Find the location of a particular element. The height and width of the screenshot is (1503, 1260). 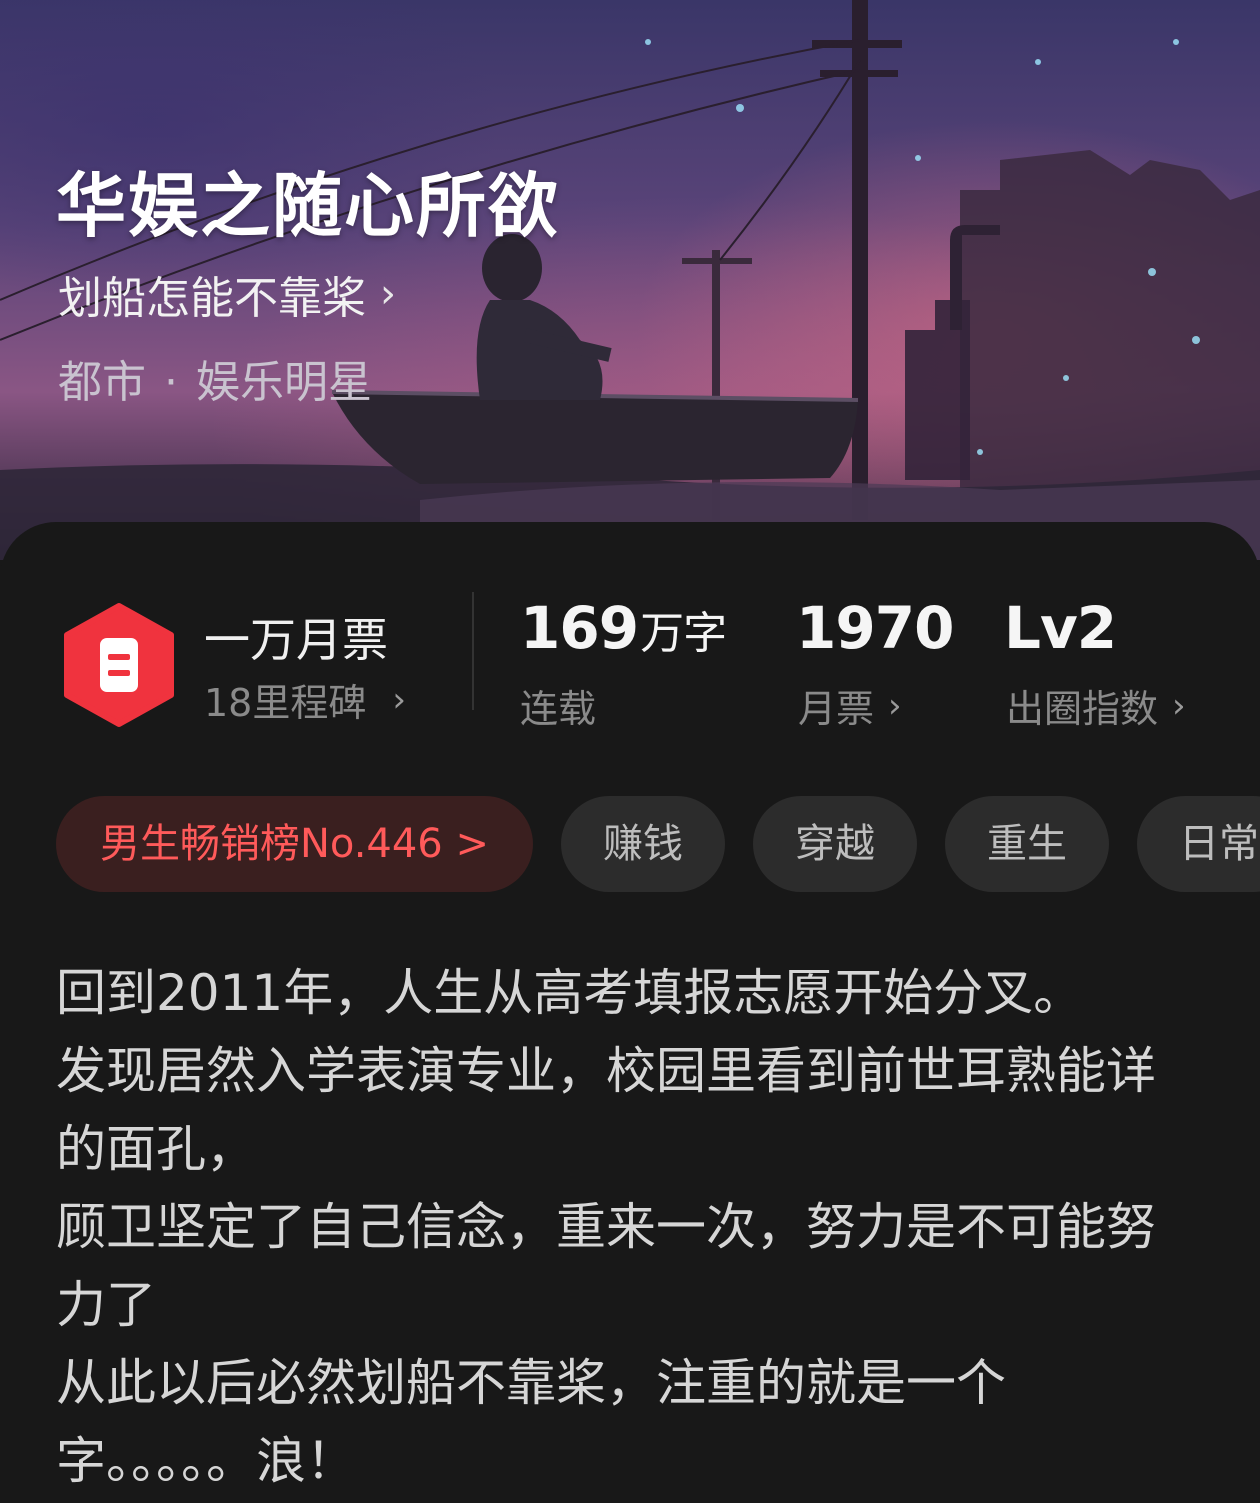

monthly-tickets-label: 月票 is located at coordinates (836, 709).